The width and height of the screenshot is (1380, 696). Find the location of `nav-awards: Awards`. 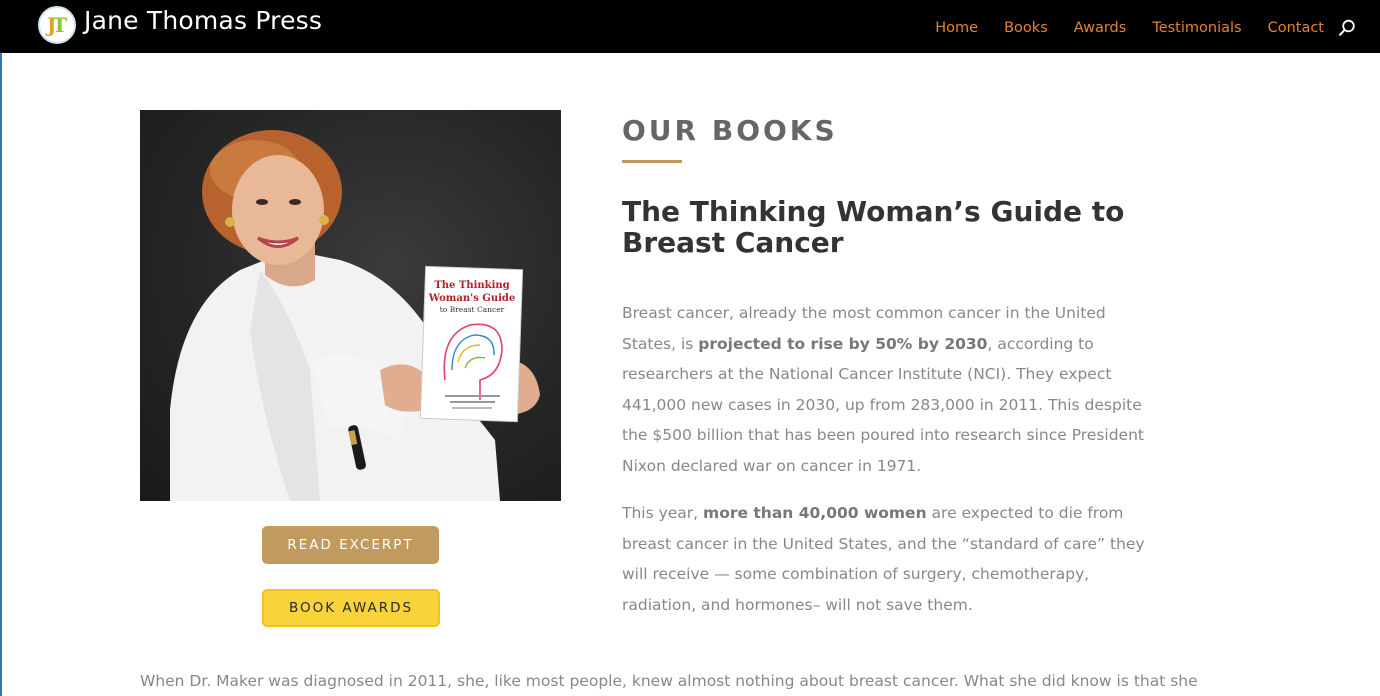

nav-awards: Awards is located at coordinates (1100, 28).